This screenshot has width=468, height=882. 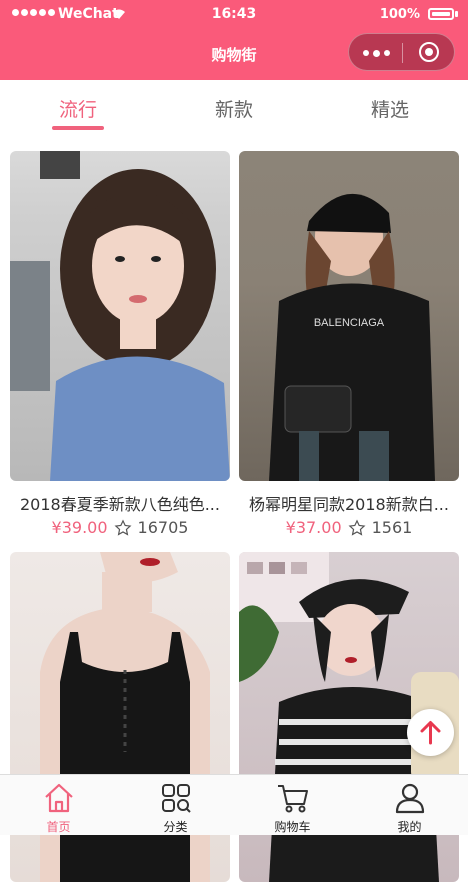 I want to click on tabbar-label: 购物车, so click(x=292, y=827).